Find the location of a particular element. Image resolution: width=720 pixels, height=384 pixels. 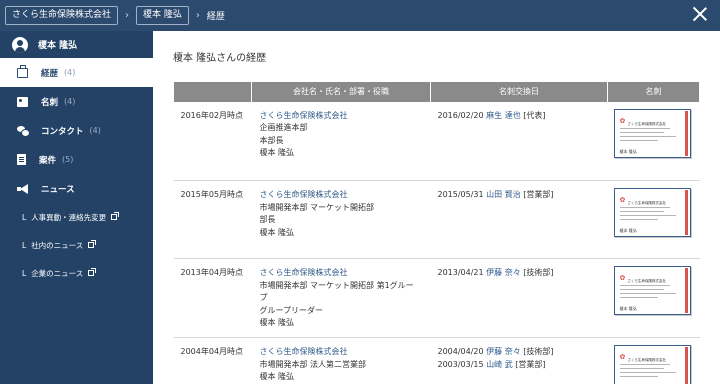

megaphone-icon is located at coordinates (22, 188).